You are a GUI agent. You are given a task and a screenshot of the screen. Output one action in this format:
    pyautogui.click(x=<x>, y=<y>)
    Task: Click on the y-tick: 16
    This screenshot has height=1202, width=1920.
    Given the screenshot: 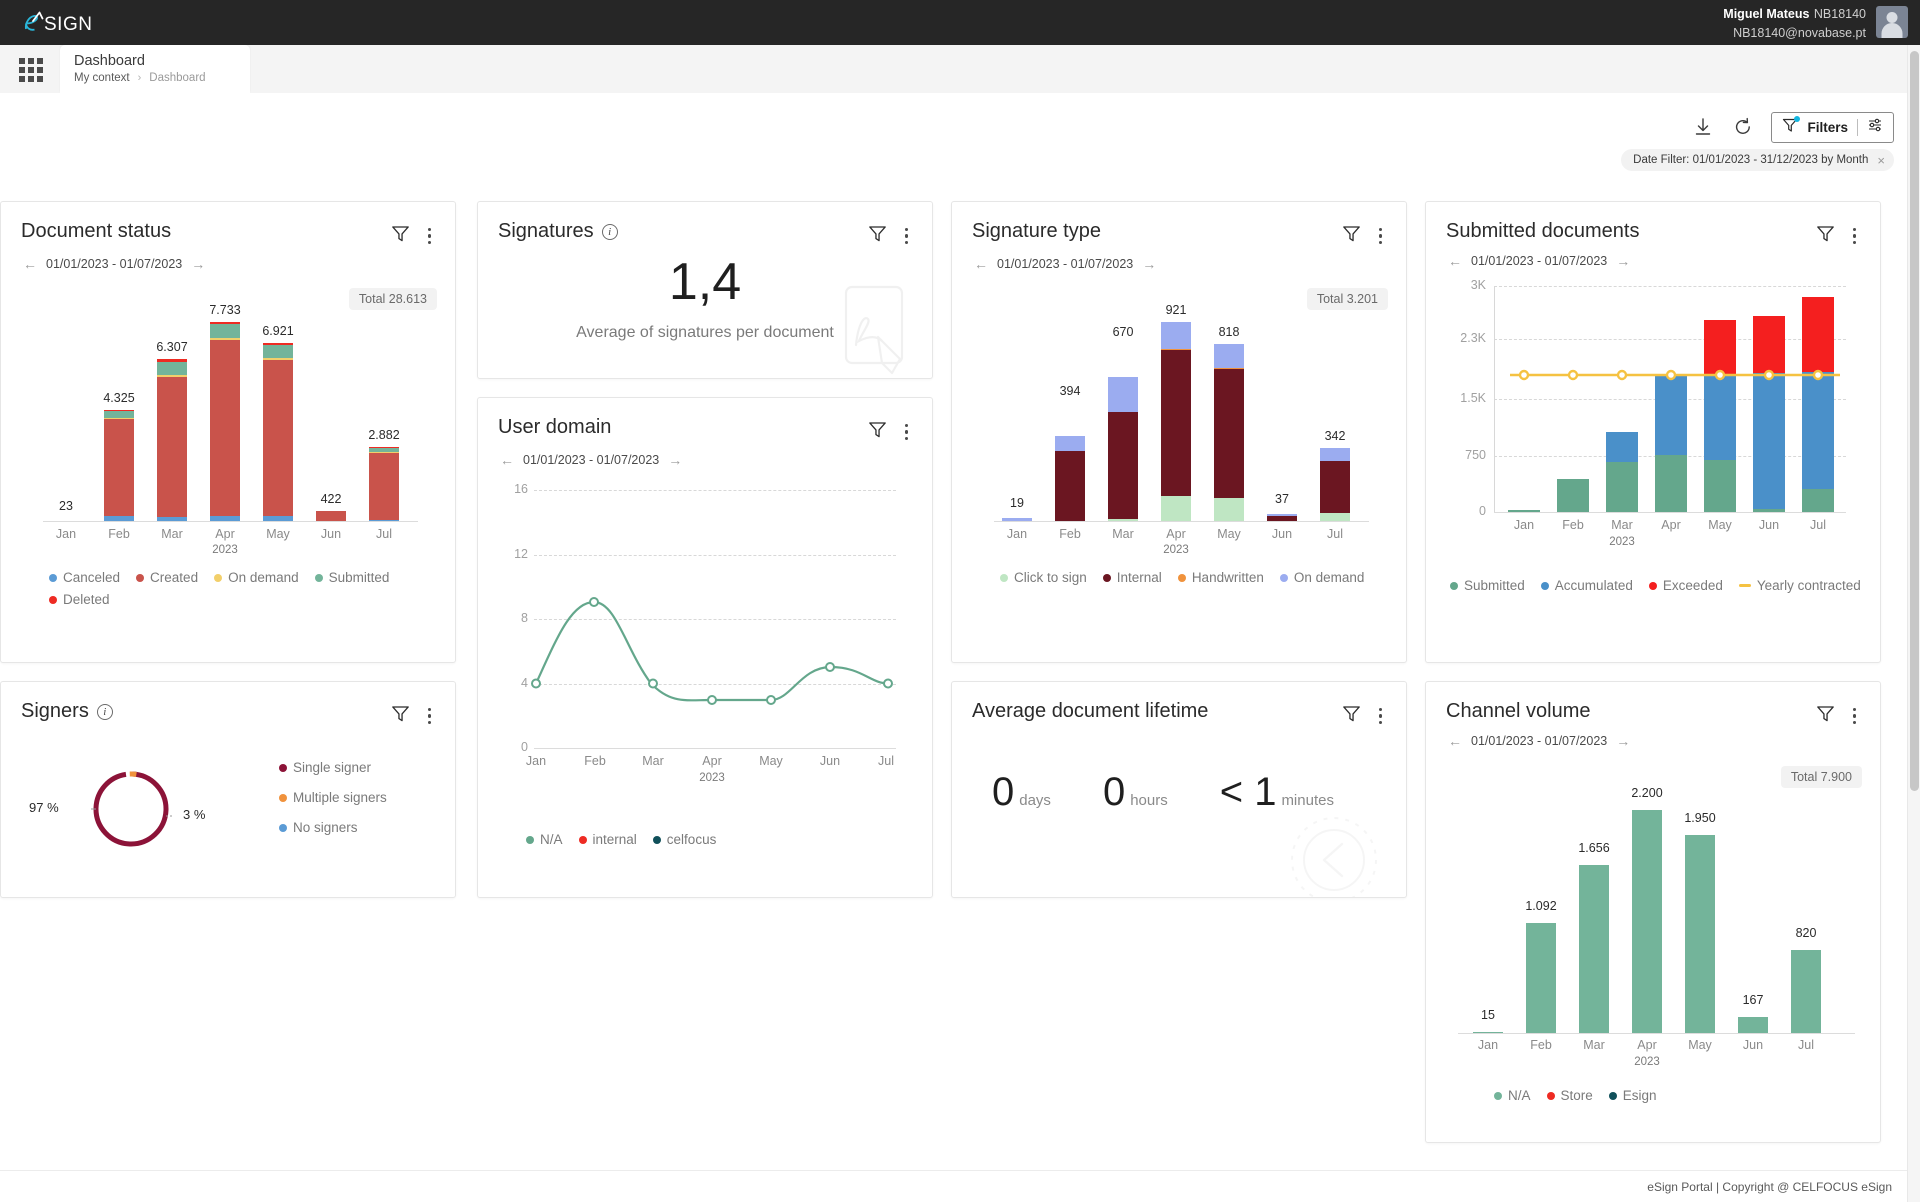 What is the action you would take?
    pyautogui.click(x=521, y=489)
    